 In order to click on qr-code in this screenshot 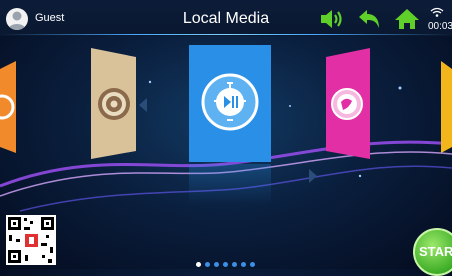, I will do `click(31, 240)`.